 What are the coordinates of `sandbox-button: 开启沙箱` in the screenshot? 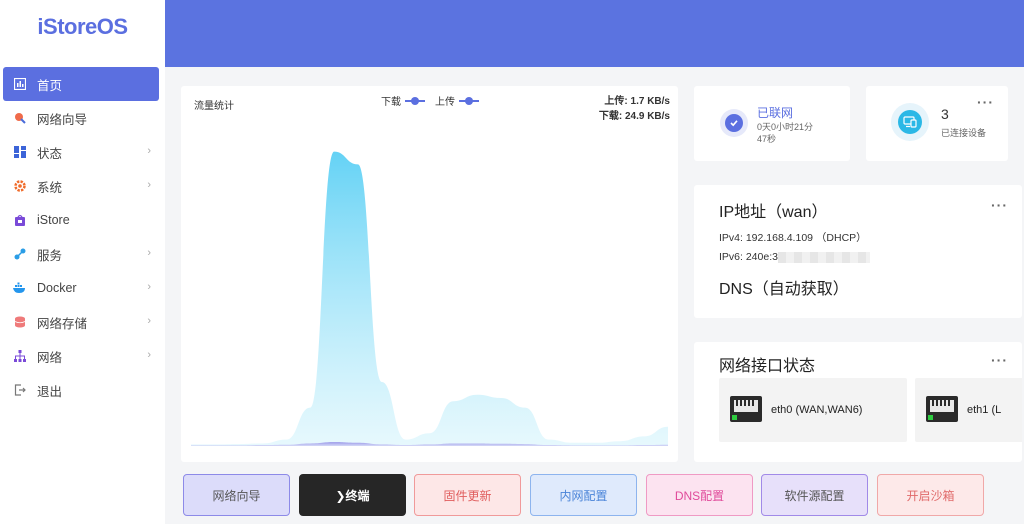 It's located at (930, 495).